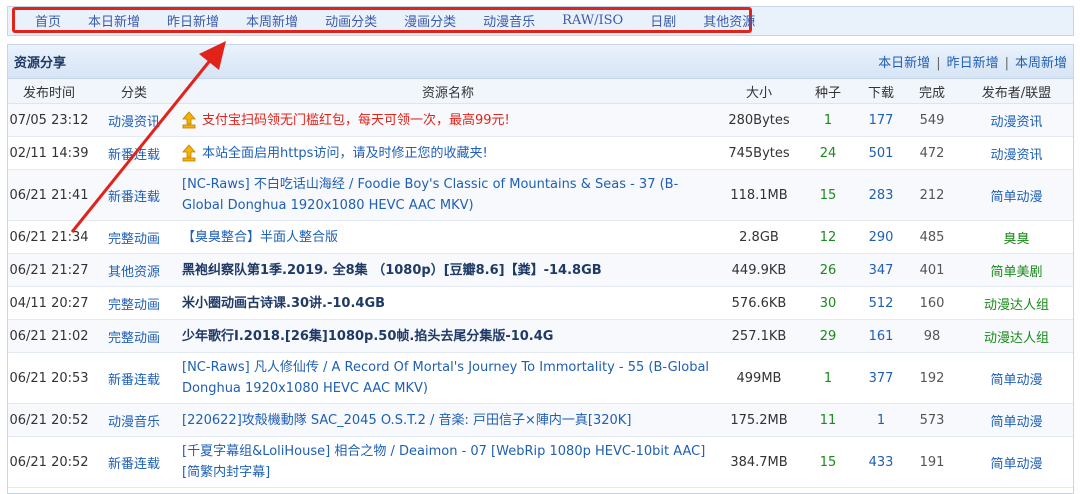 The height and width of the screenshot is (494, 1080). Describe the element at coordinates (881, 120) in the screenshot. I see `cell-downloads: 177` at that location.